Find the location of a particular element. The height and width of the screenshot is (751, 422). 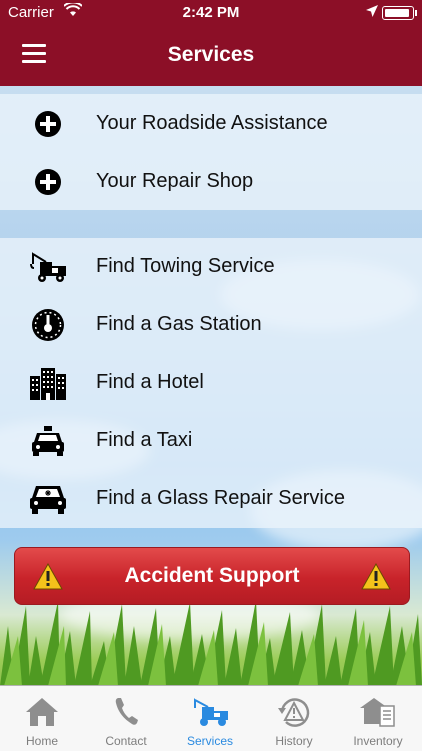

battery-icon is located at coordinates (399, 13).